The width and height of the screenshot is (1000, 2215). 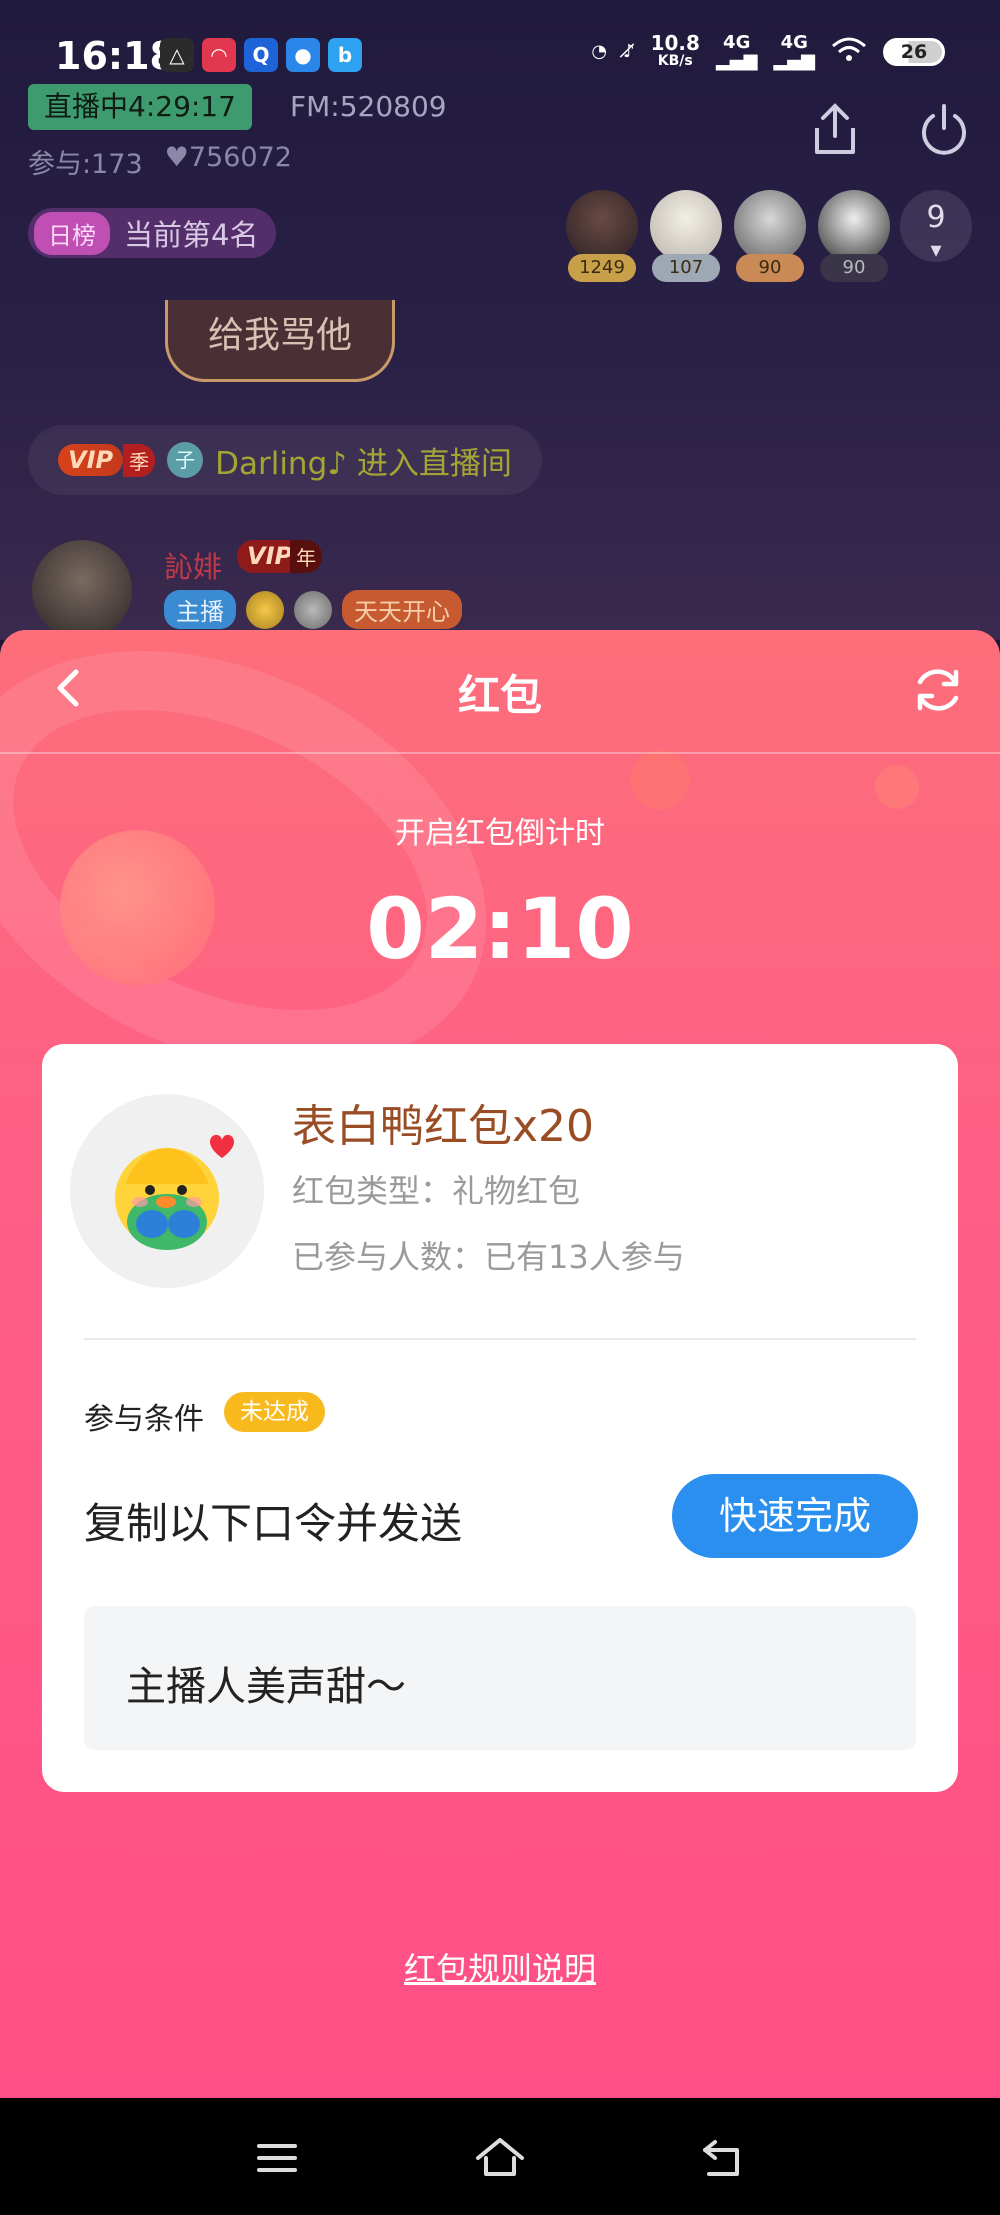 What do you see at coordinates (488, 1257) in the screenshot?
I see `participant-count-text: 已参与人数：已有13人参与` at bounding box center [488, 1257].